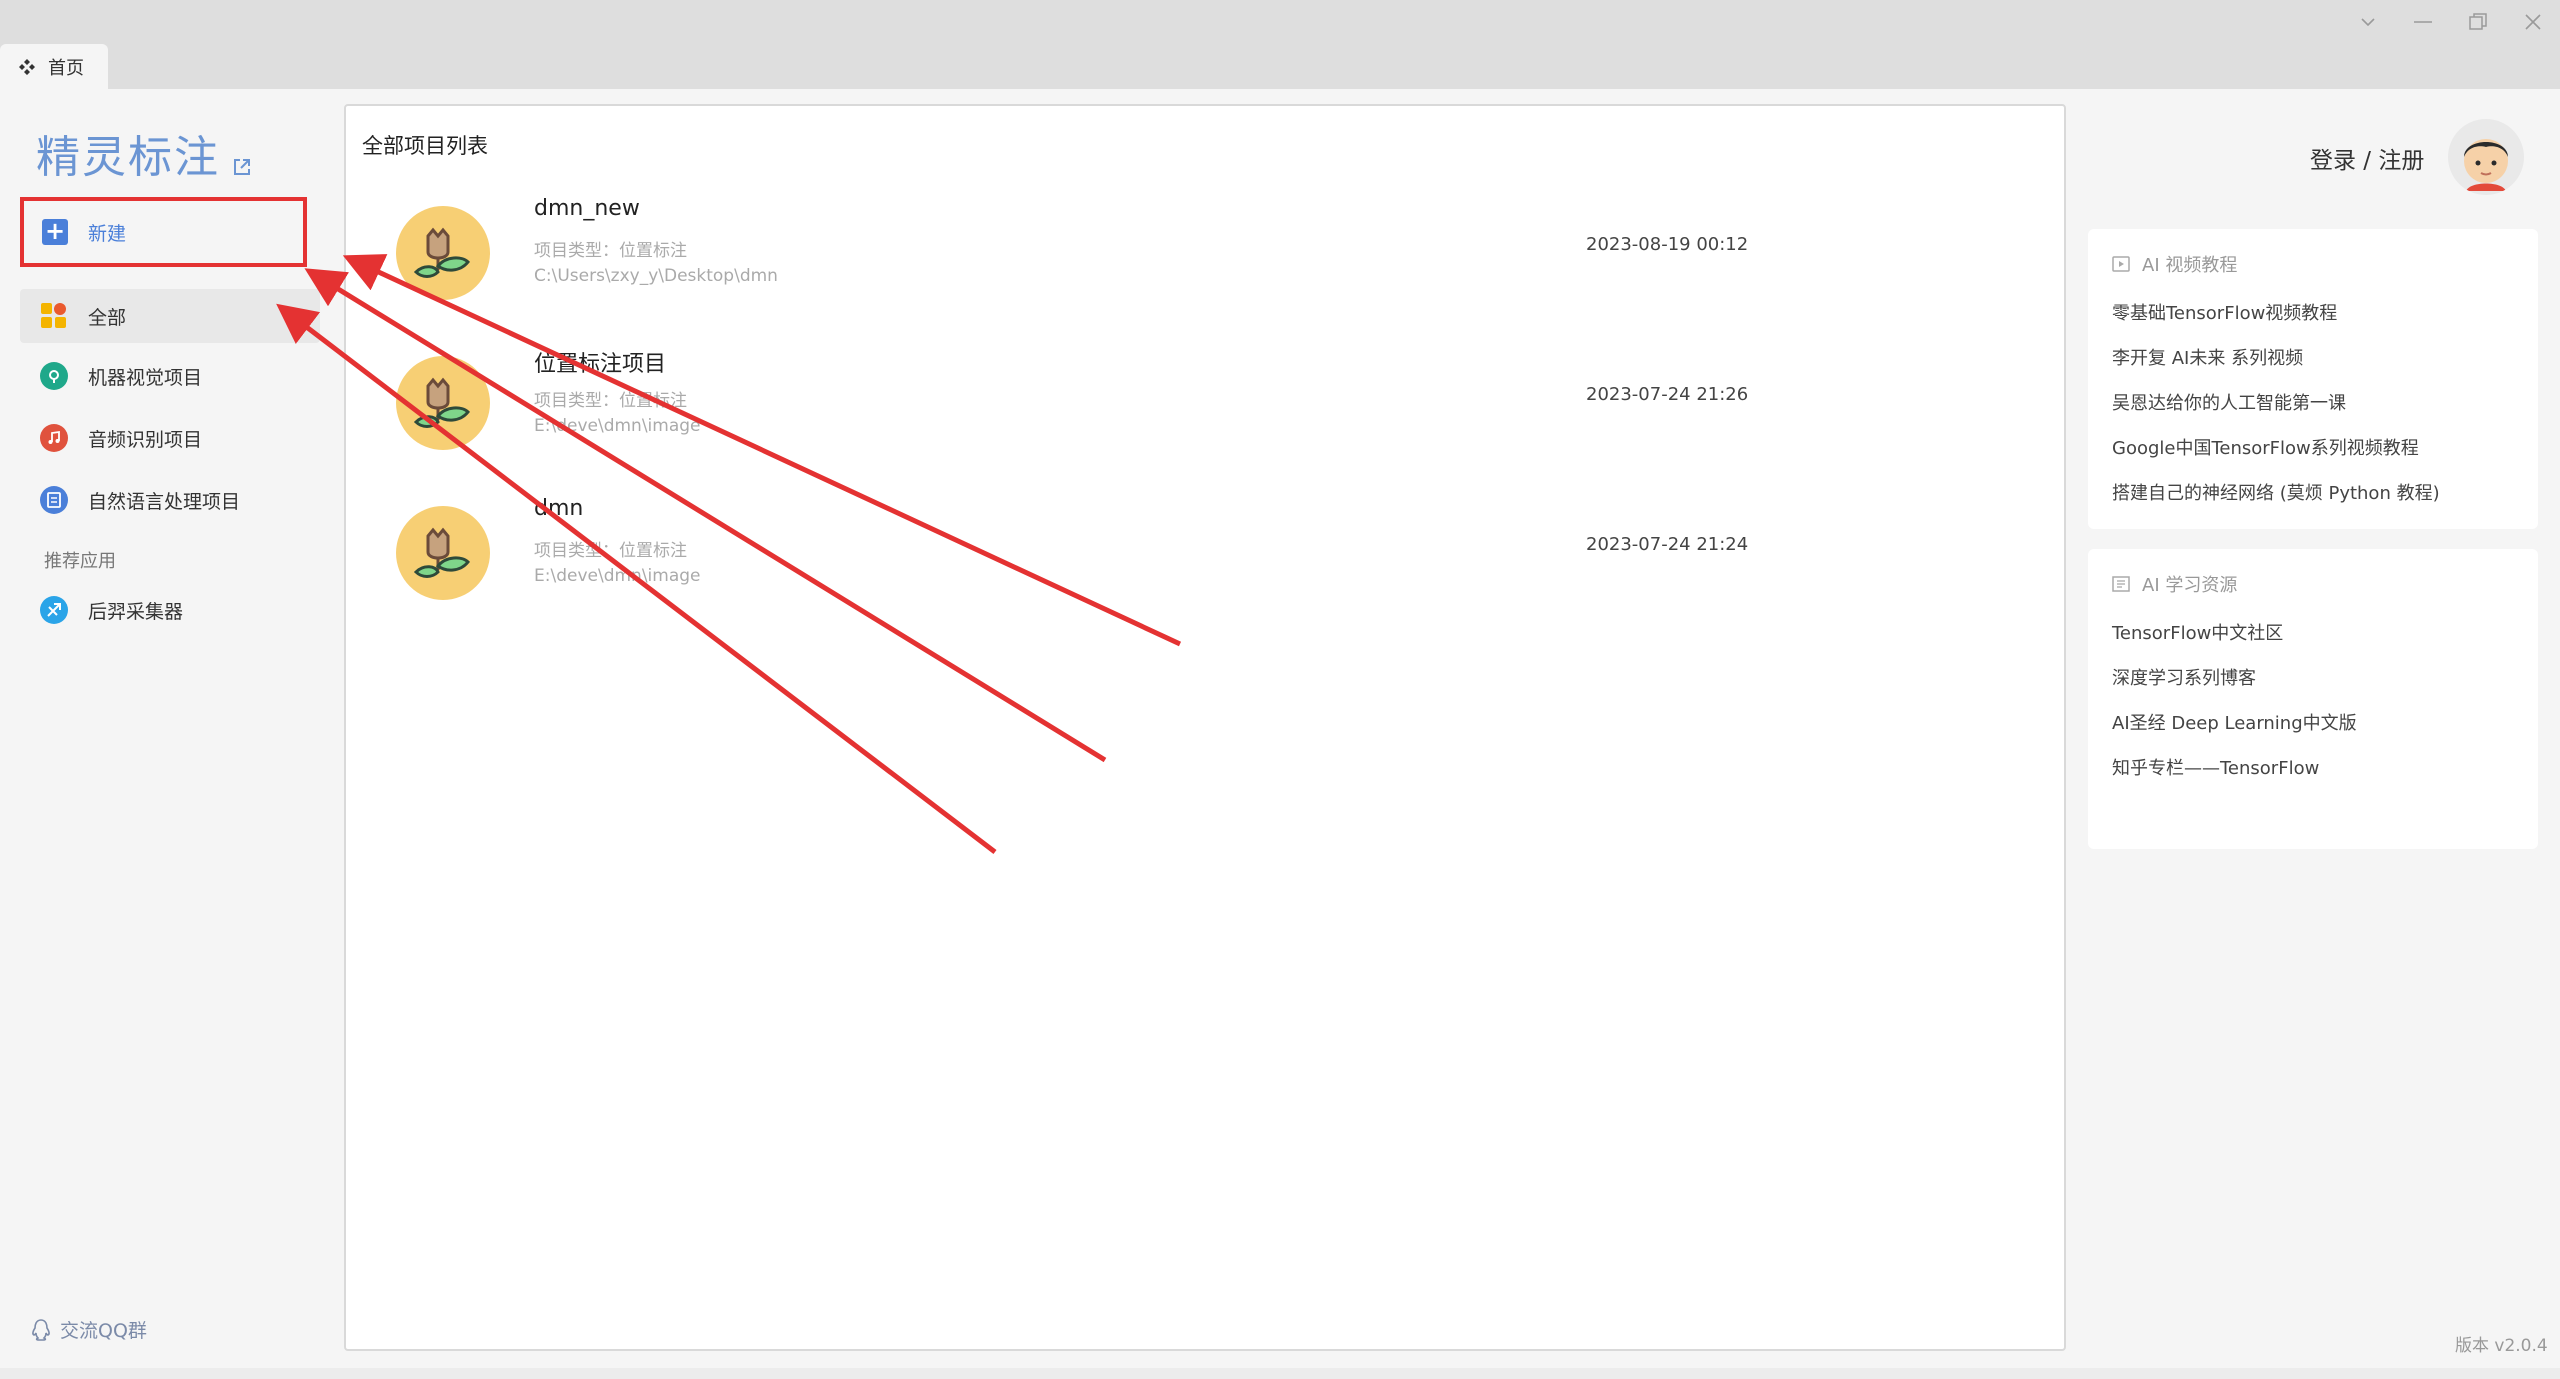  I want to click on project-name: dmn_new, so click(587, 208).